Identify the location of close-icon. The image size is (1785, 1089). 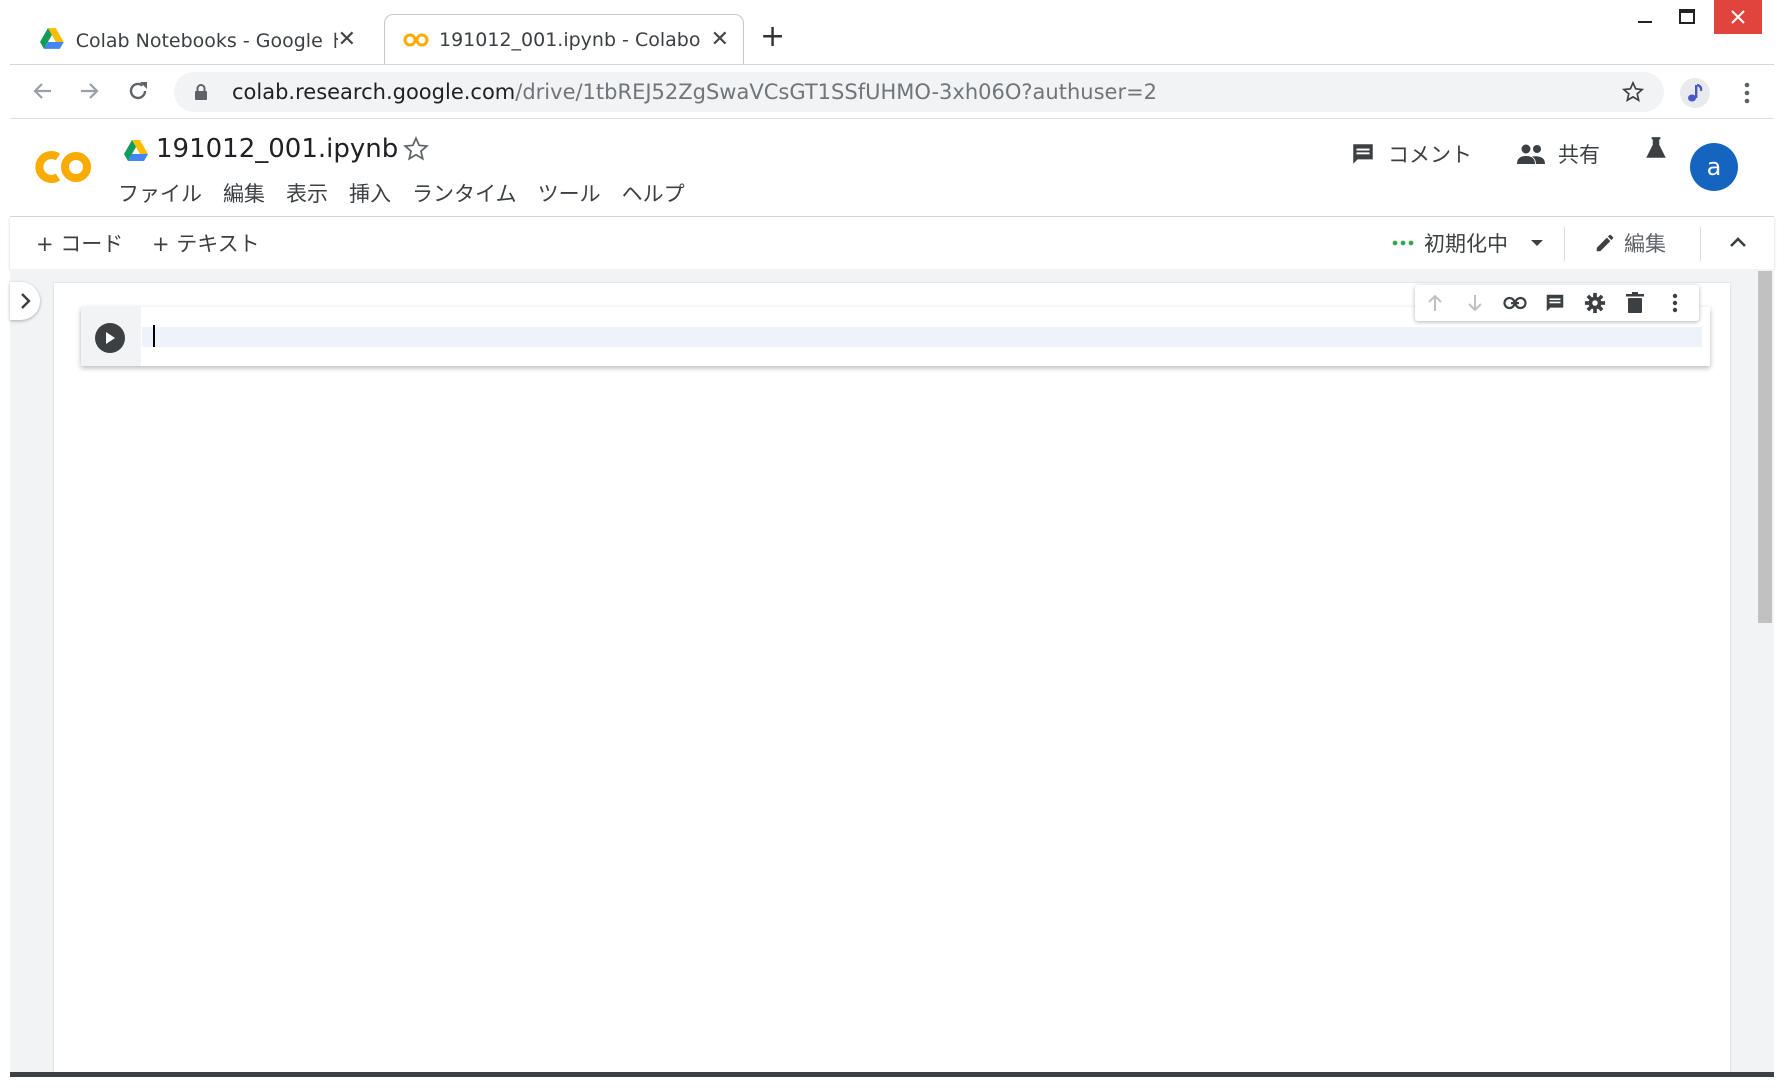
(1738, 17).